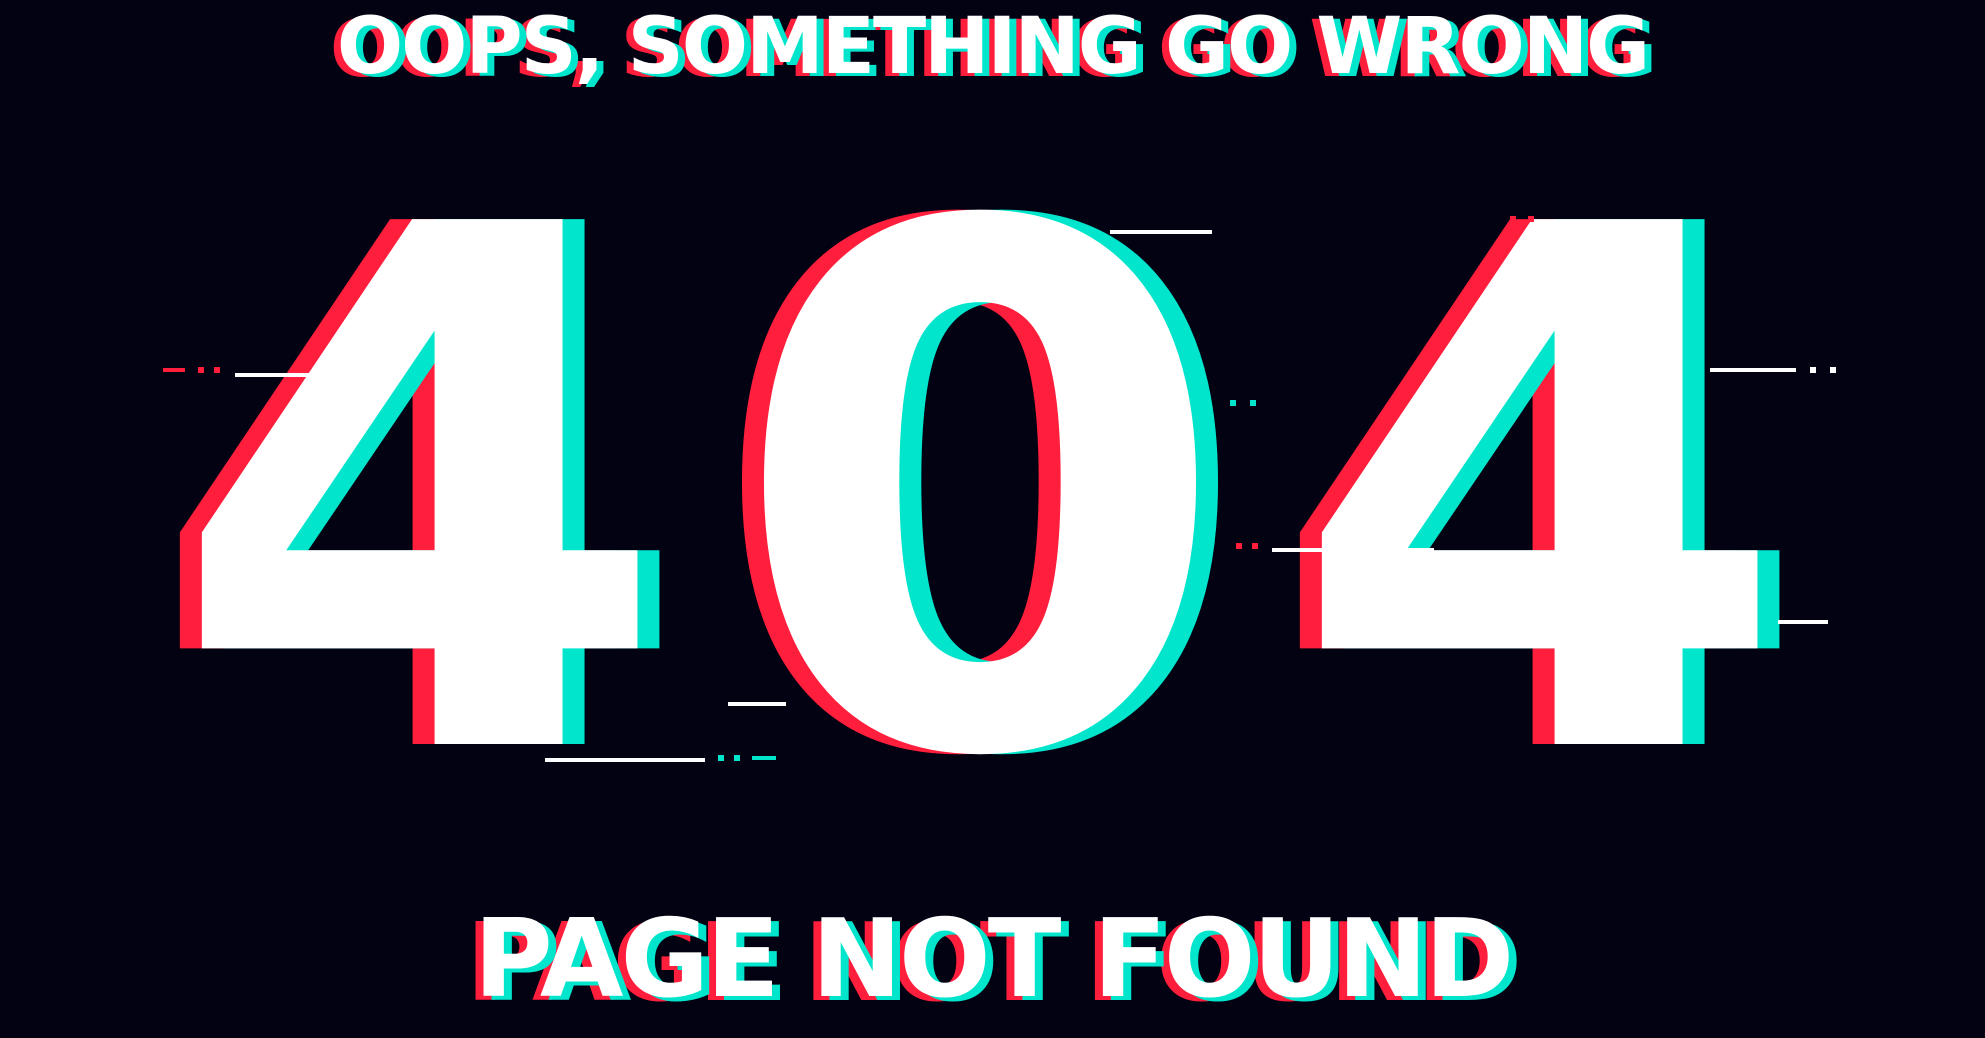  I want to click on footer-text: PAGE NOT FOUND, so click(994, 959).